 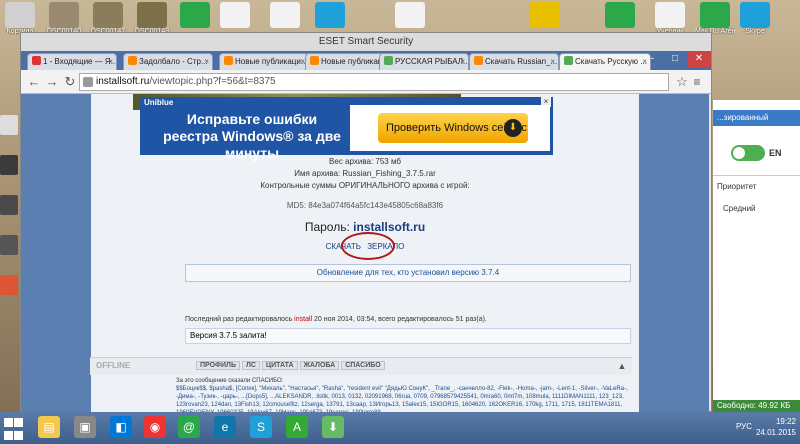 What do you see at coordinates (88, 82) in the screenshot?
I see `page-favicon-icon` at bounding box center [88, 82].